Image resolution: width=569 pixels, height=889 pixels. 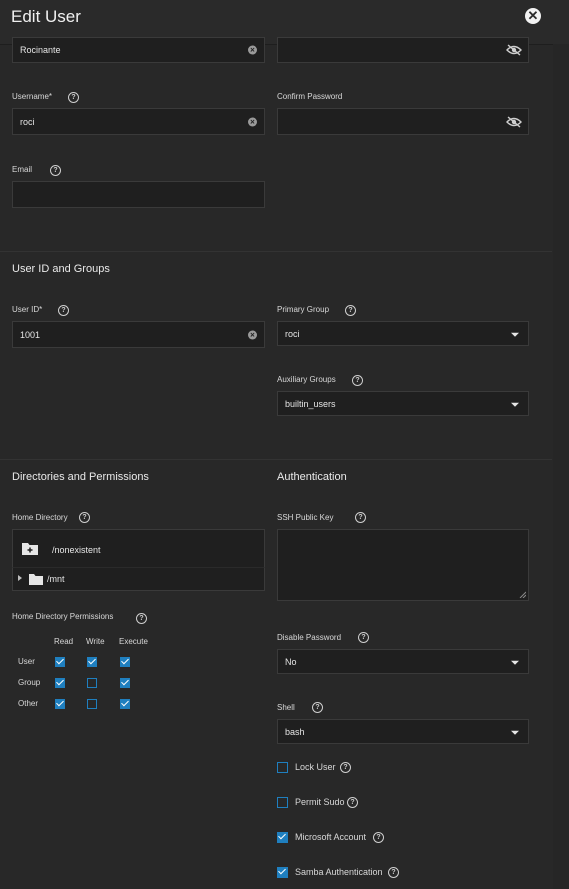 What do you see at coordinates (20, 578) in the screenshot?
I see `chevron-right-icon` at bounding box center [20, 578].